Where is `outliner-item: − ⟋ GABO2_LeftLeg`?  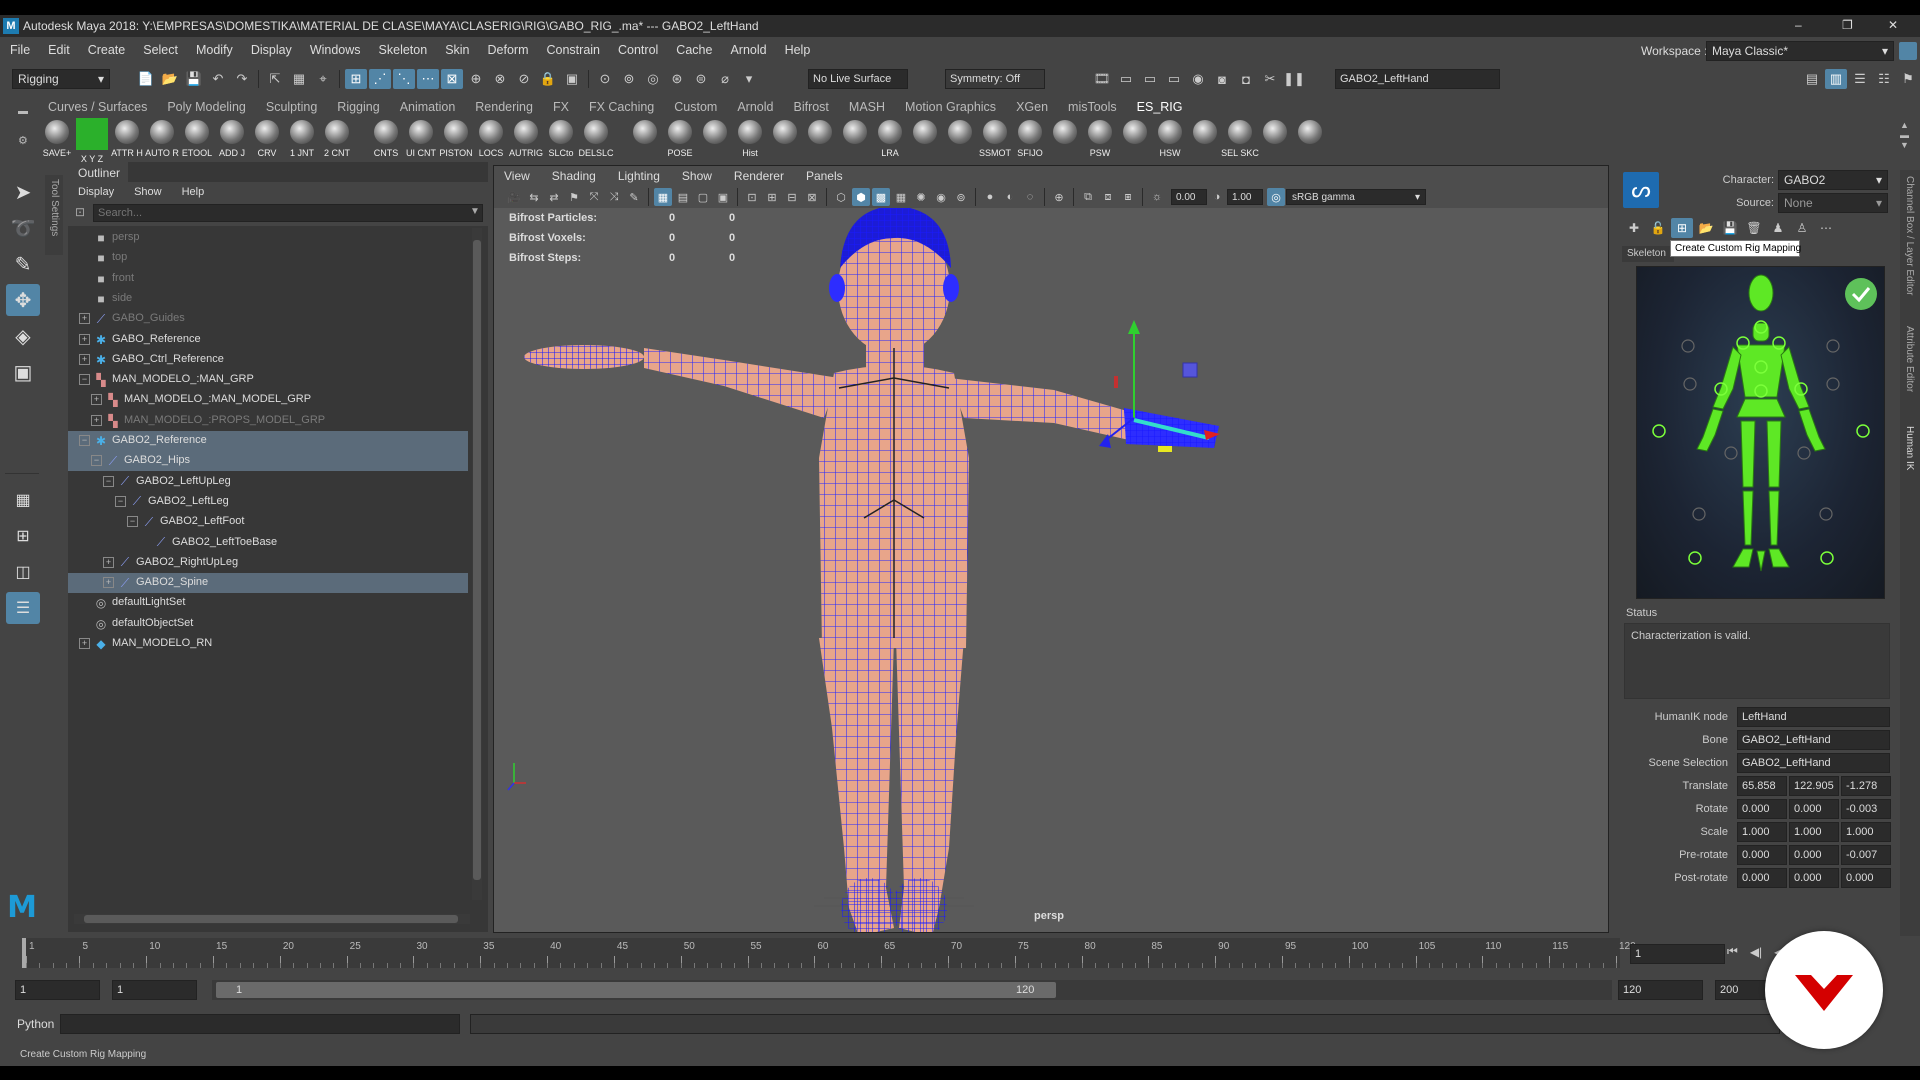
outliner-item: − ⟋ GABO2_LeftLeg is located at coordinates (268, 502).